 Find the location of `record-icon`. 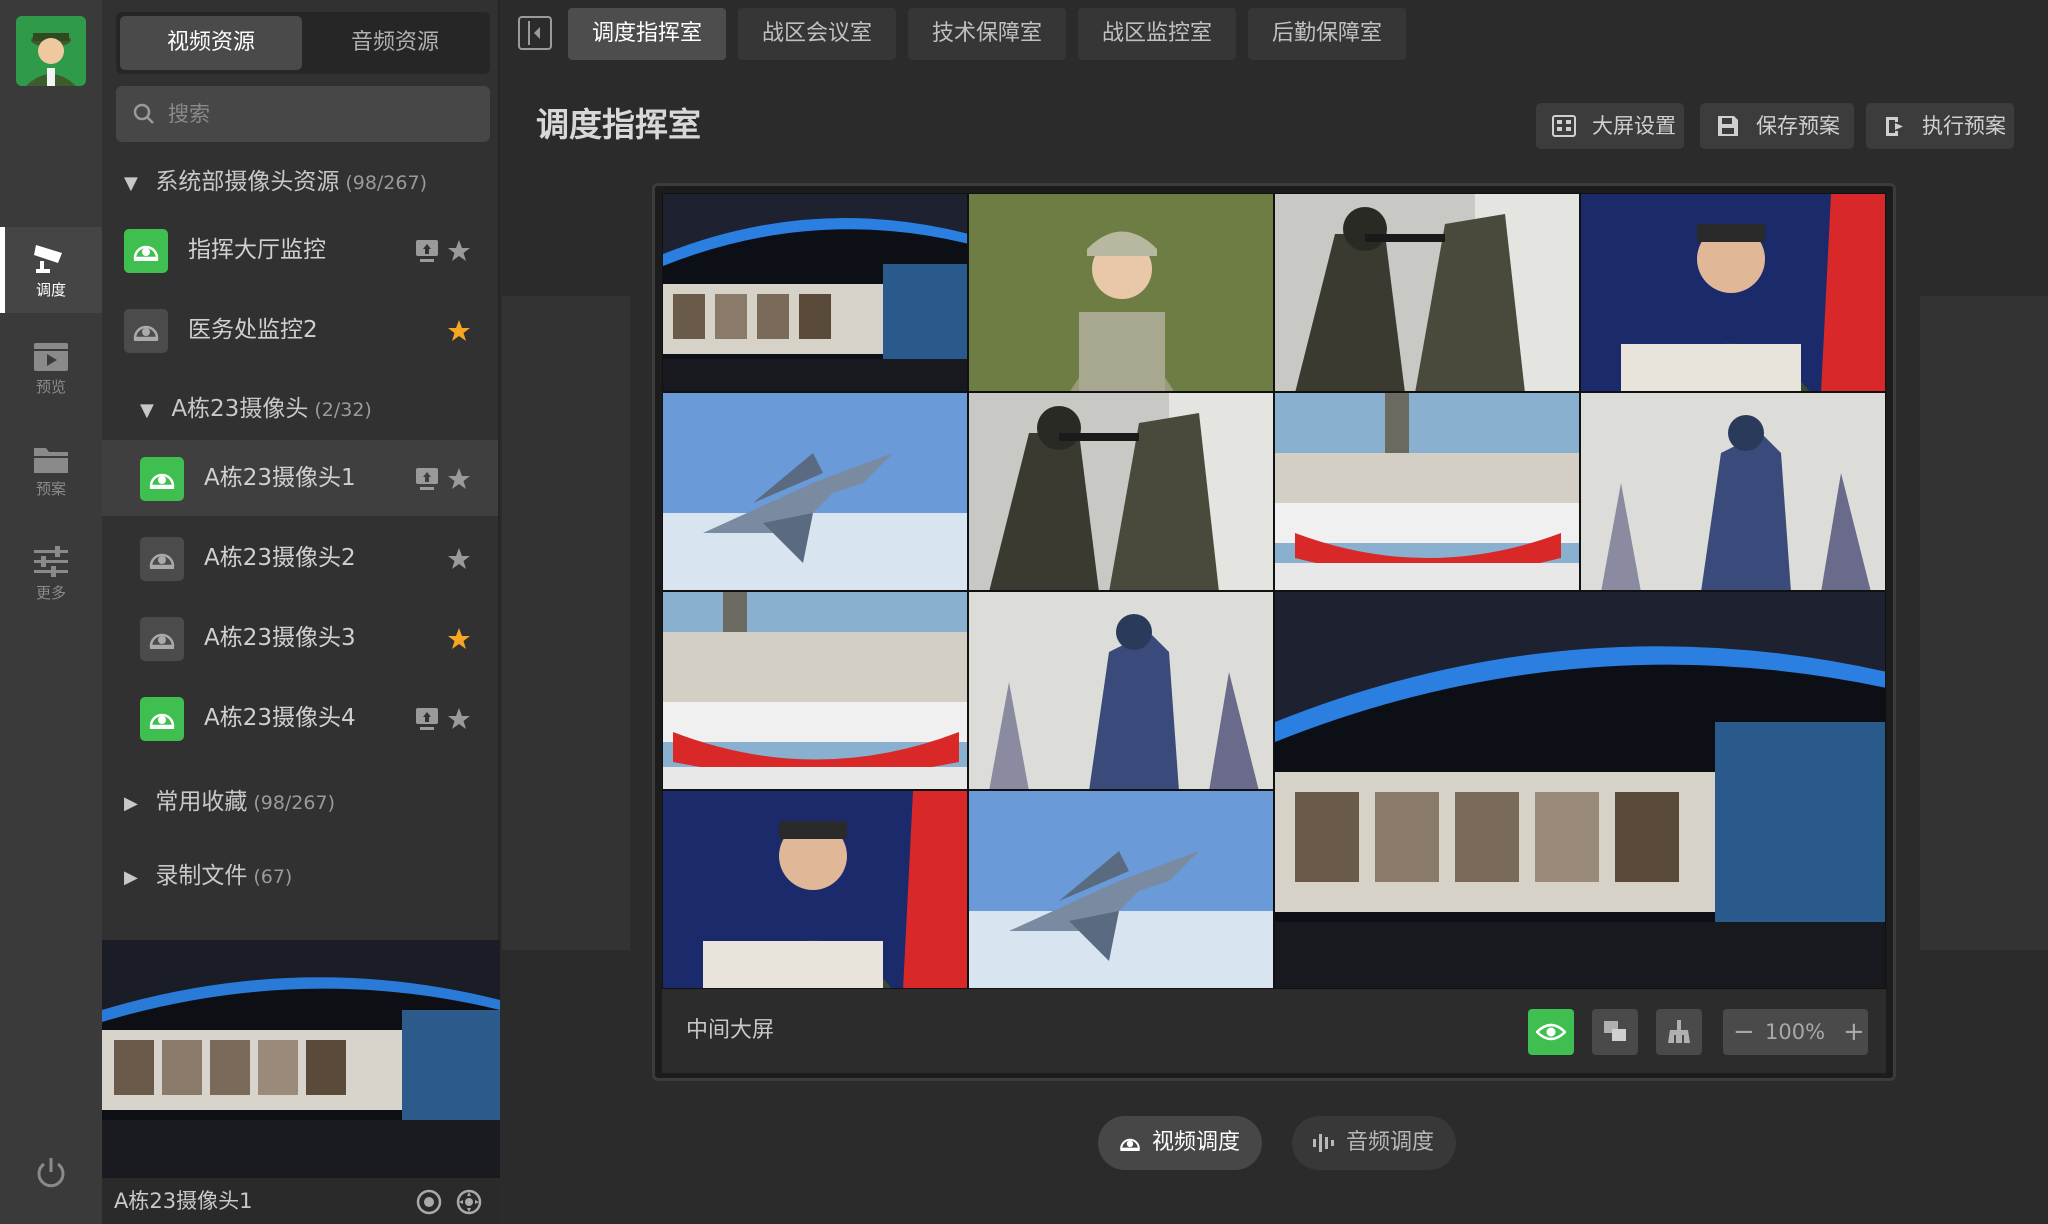

record-icon is located at coordinates (429, 1202).